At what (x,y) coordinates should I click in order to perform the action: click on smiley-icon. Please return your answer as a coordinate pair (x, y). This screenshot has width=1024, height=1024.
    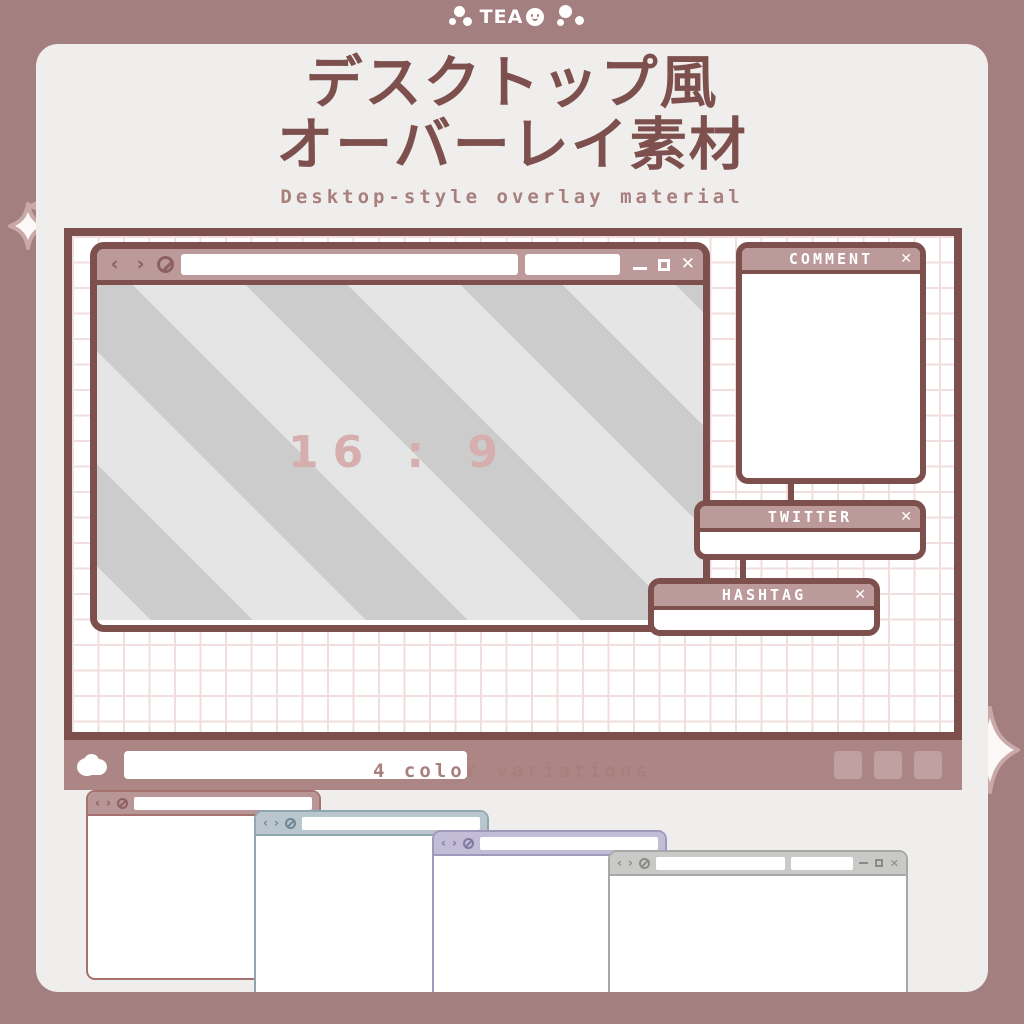
    Looking at the image, I should click on (535, 17).